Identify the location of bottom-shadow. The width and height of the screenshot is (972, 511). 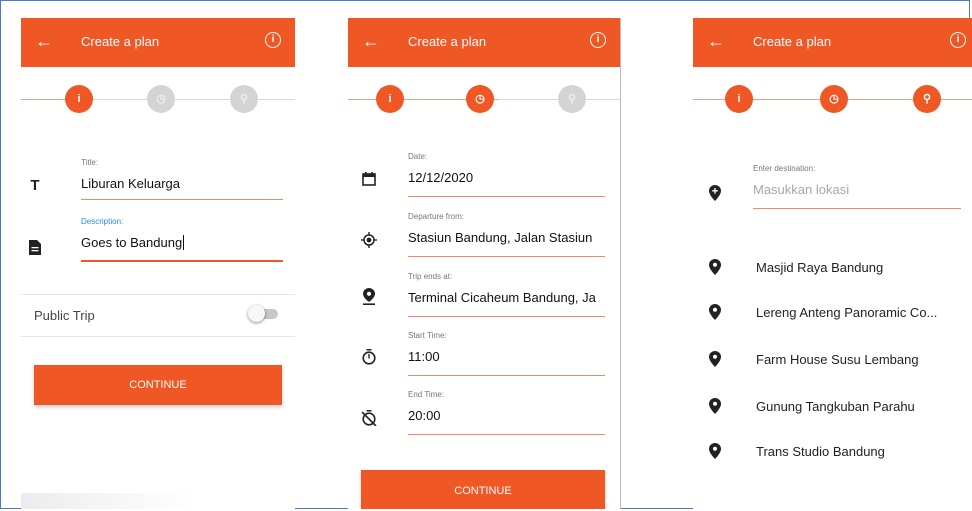
(108, 501).